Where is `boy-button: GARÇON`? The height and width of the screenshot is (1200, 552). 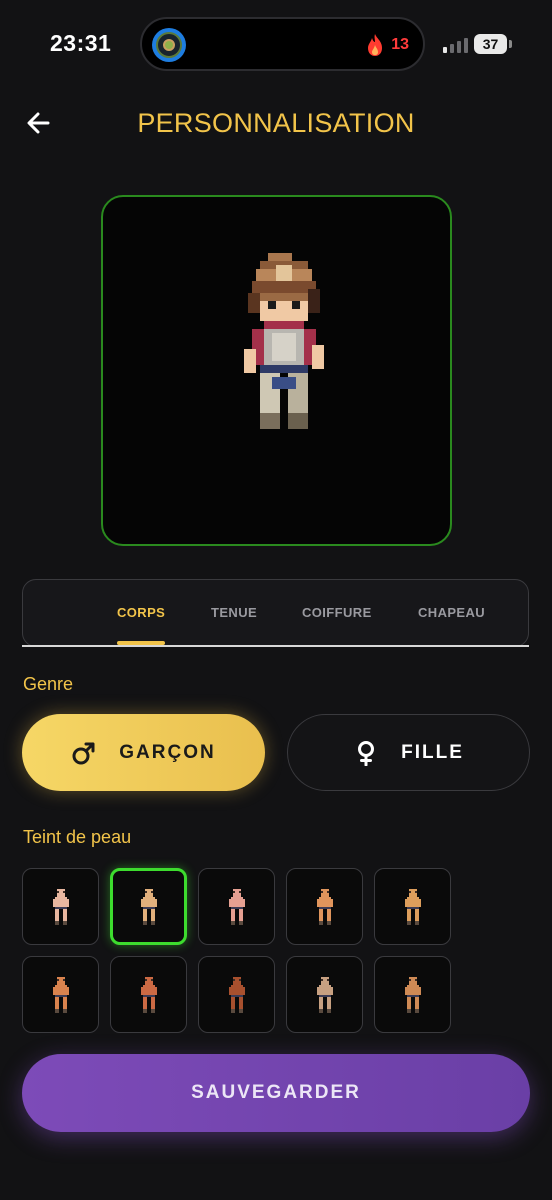 boy-button: GARÇON is located at coordinates (143, 752).